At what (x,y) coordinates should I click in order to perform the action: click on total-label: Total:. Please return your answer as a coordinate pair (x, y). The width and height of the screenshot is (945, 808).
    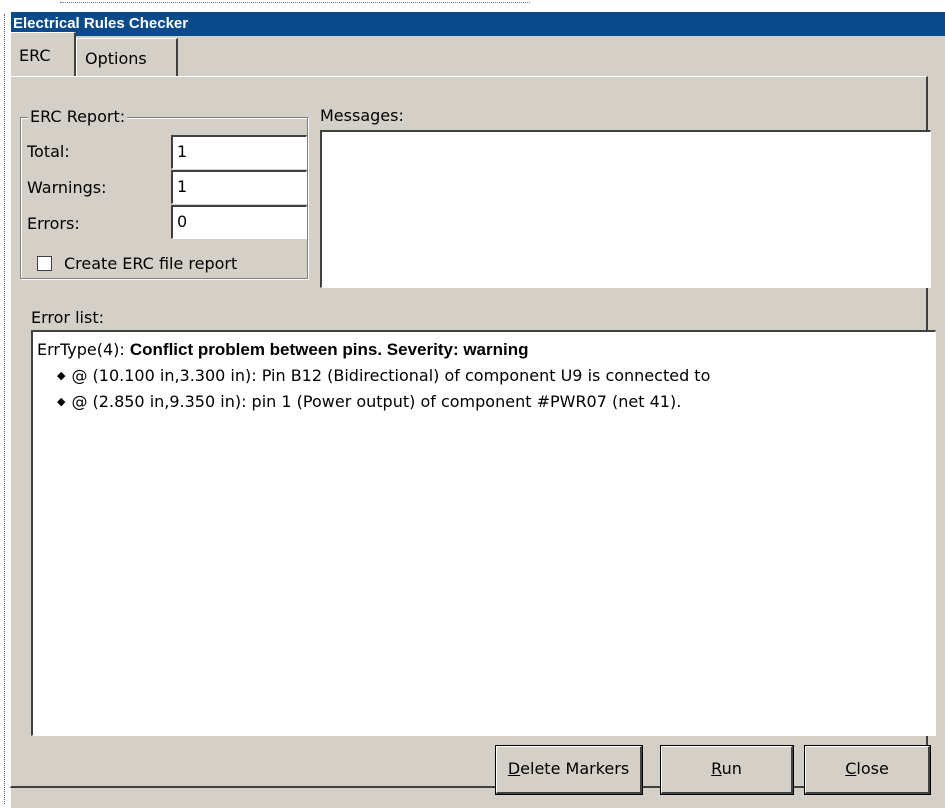
    Looking at the image, I should click on (48, 151).